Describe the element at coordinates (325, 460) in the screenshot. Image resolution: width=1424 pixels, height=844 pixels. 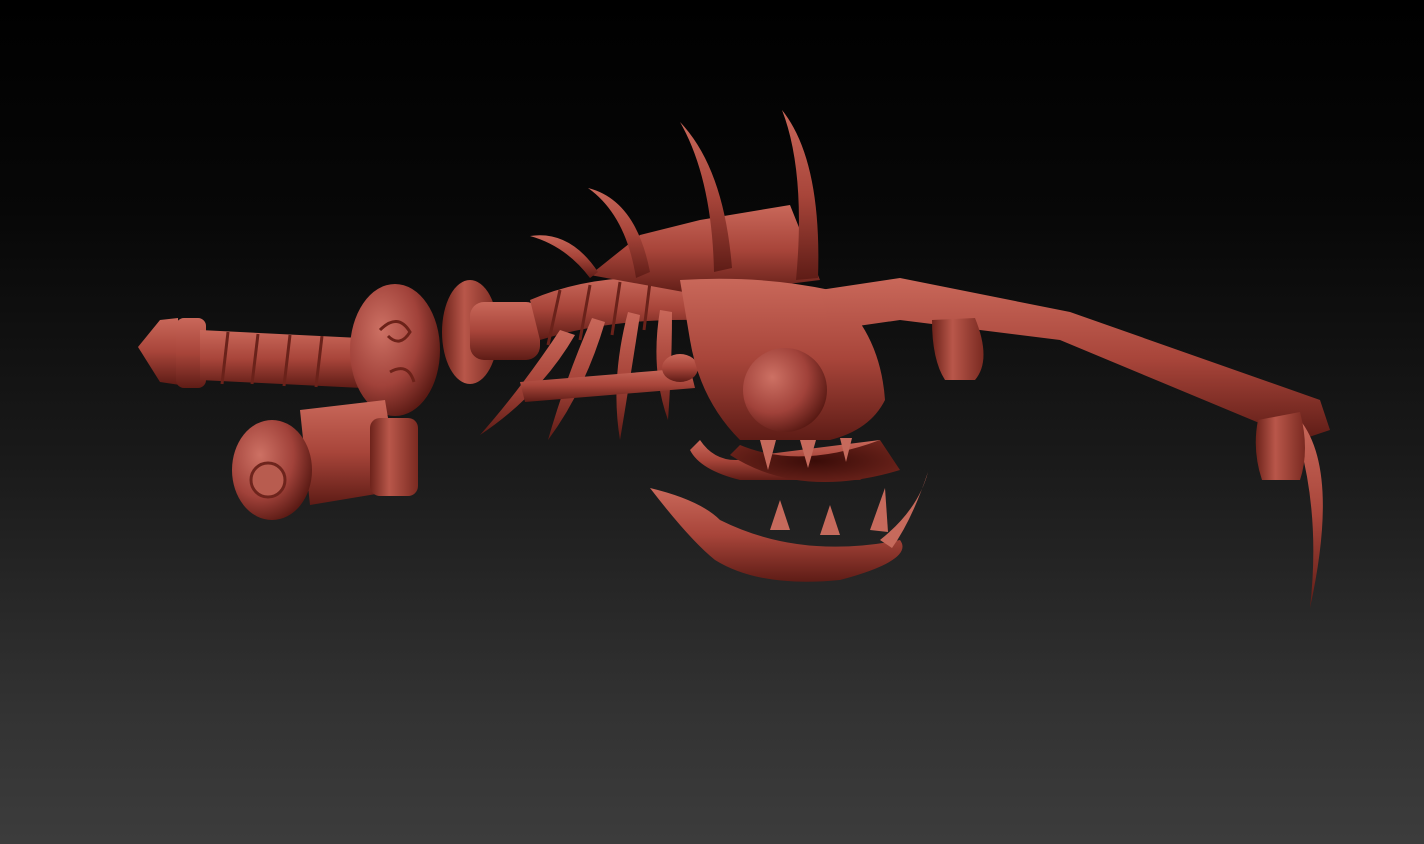
I see `lower-cylinder` at that location.